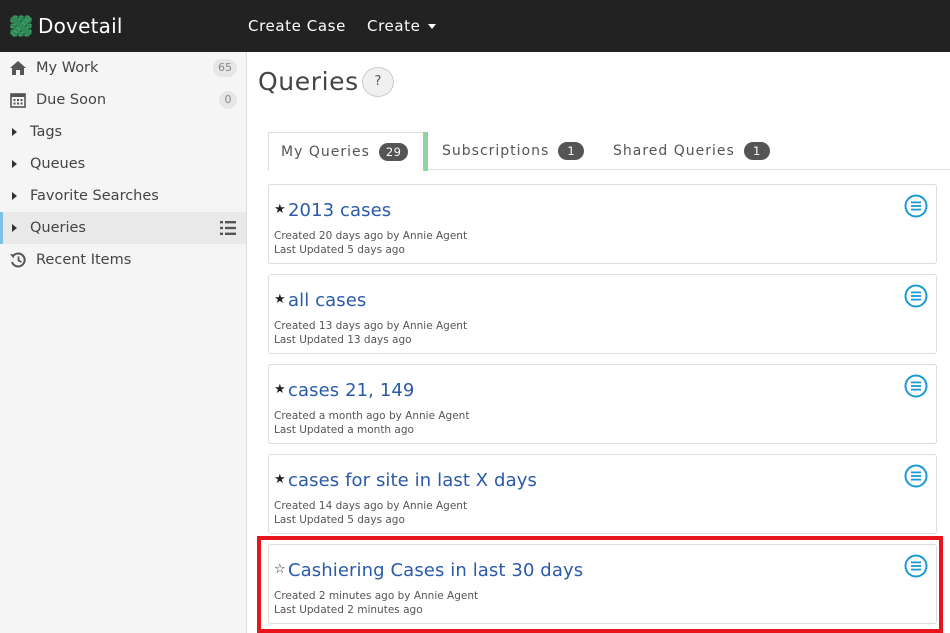  What do you see at coordinates (412, 480) in the screenshot?
I see `query-name-link: cases for site in last X days` at bounding box center [412, 480].